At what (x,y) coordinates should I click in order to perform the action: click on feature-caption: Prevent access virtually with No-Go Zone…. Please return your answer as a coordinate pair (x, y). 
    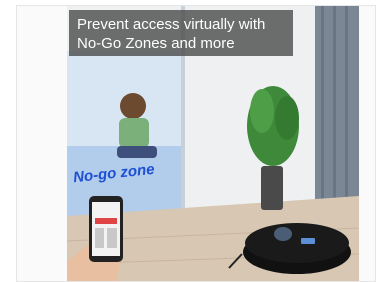
    Looking at the image, I should click on (181, 33).